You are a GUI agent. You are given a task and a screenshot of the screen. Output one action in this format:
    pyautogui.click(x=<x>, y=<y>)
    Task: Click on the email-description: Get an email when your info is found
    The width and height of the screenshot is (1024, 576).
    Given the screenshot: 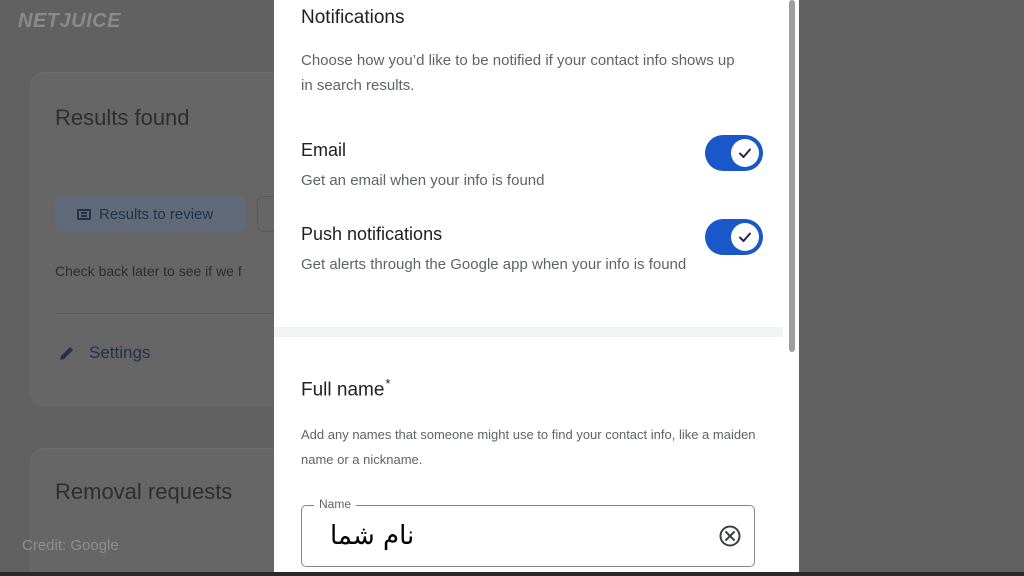 What is the action you would take?
    pyautogui.click(x=423, y=180)
    